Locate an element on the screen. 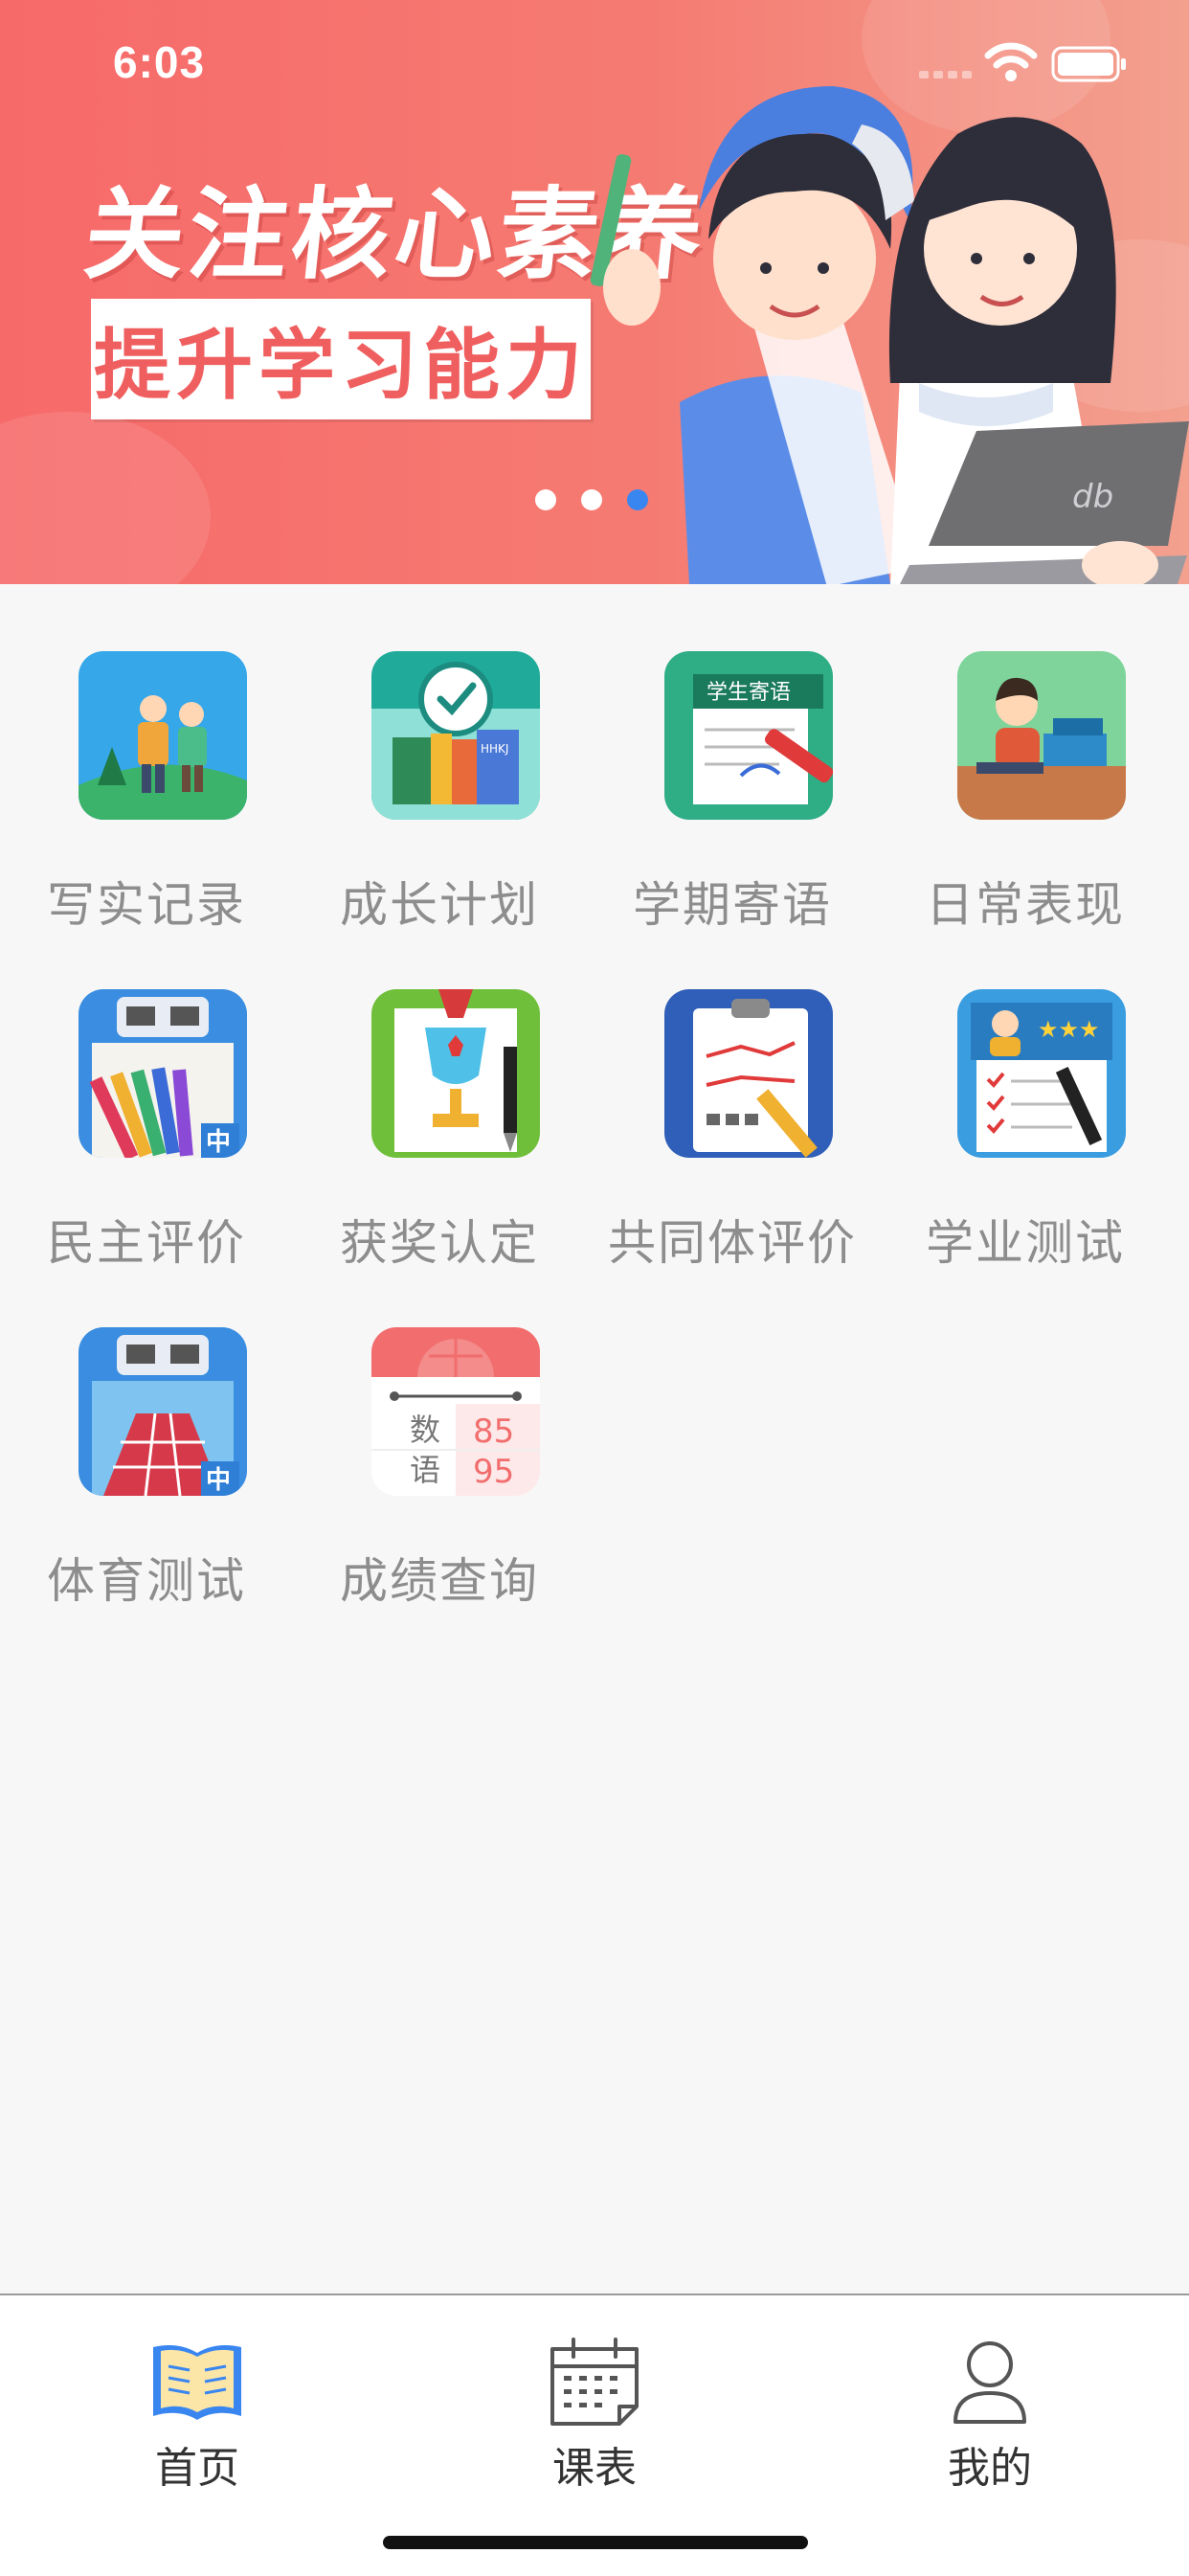 This screenshot has height=2576, width=1189. clipboard-chart-icon is located at coordinates (748, 1073).